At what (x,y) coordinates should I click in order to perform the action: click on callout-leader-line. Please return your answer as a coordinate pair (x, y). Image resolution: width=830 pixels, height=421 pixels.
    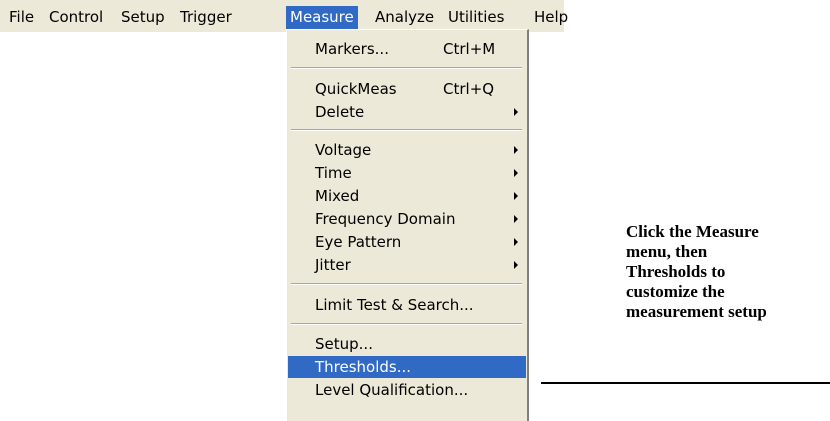
    Looking at the image, I should click on (685, 383).